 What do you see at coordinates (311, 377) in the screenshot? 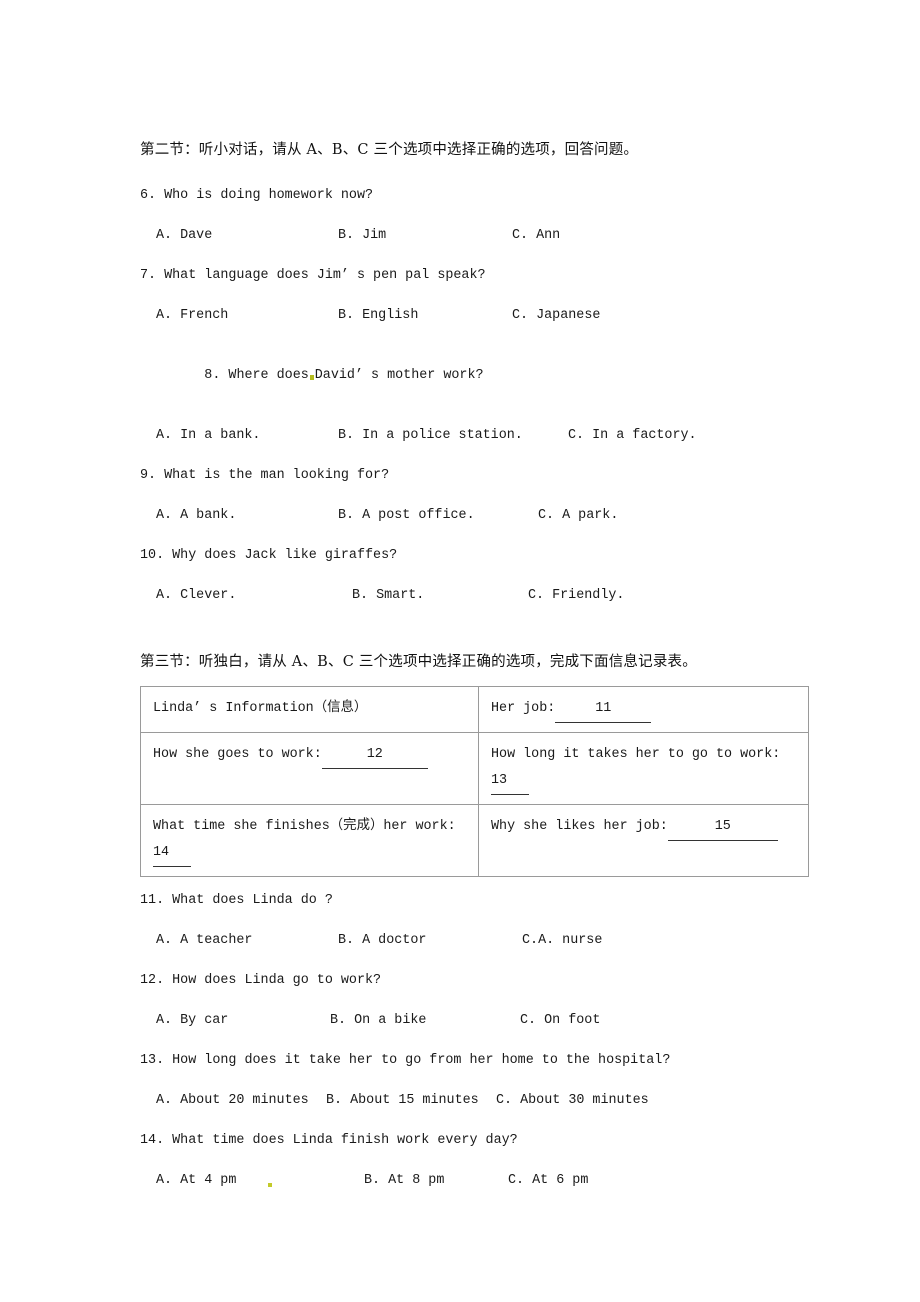
I see `scan-artifact-mark` at bounding box center [311, 377].